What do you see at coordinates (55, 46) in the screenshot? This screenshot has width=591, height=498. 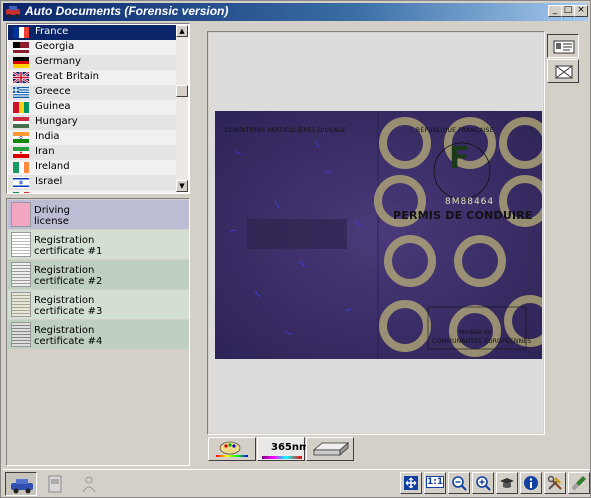 I see `country-label: Georgia` at bounding box center [55, 46].